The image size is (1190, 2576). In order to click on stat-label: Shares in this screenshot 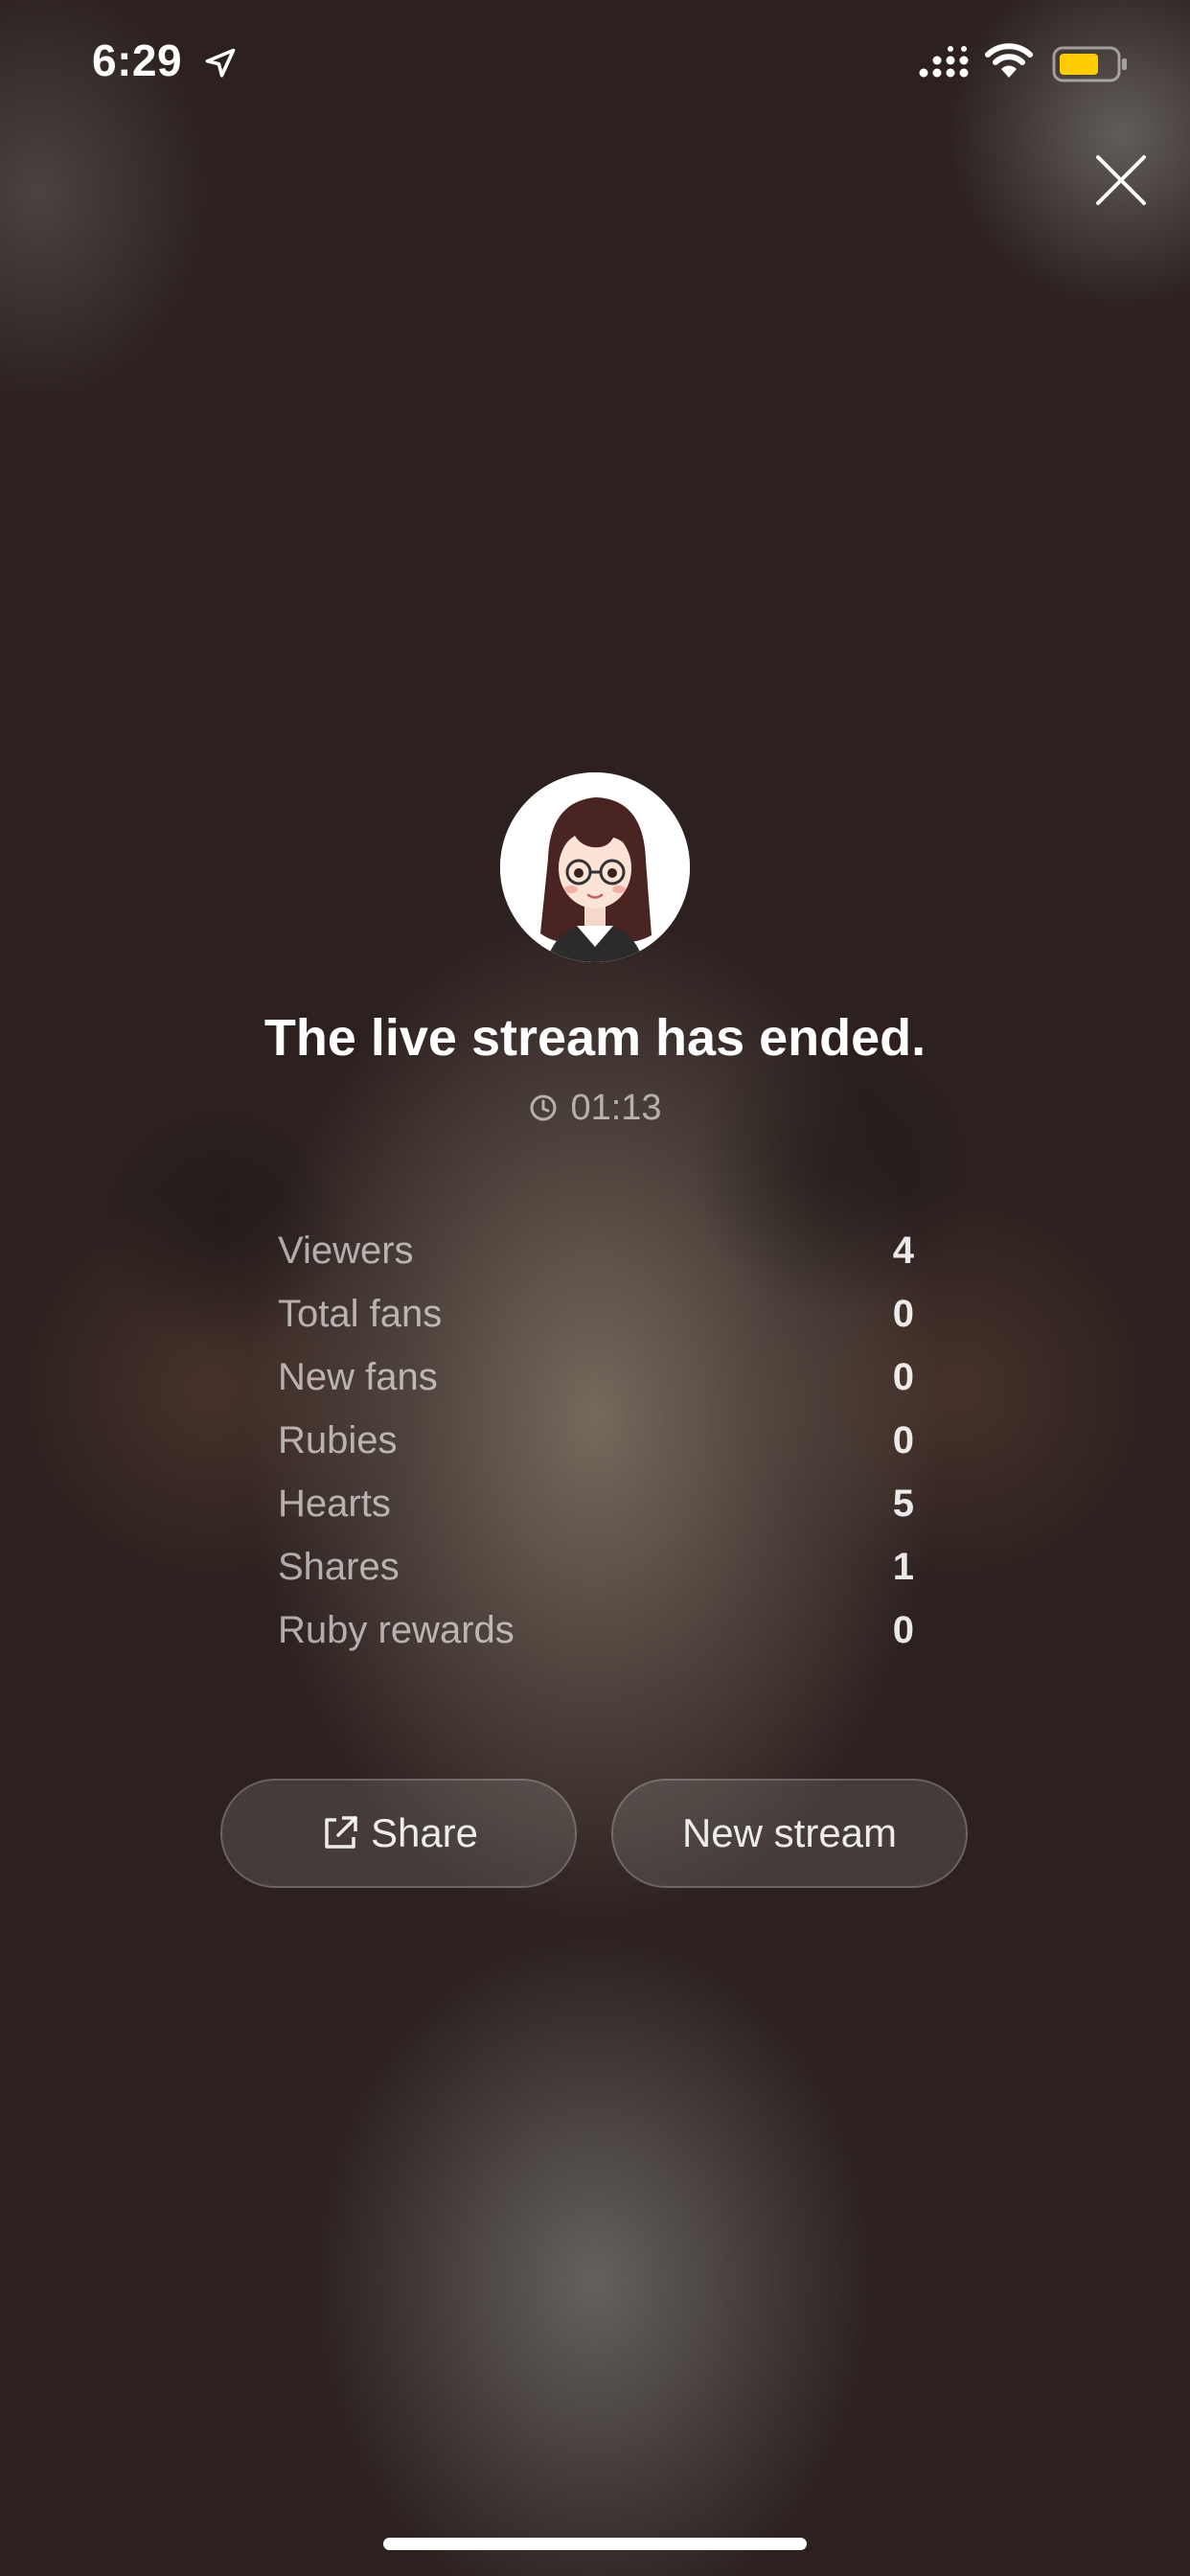, I will do `click(339, 1566)`.